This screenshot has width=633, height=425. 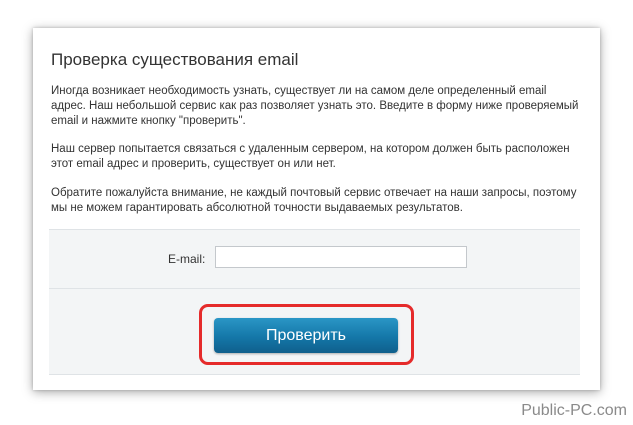 What do you see at coordinates (306, 335) in the screenshot?
I see `check-button: Проверить` at bounding box center [306, 335].